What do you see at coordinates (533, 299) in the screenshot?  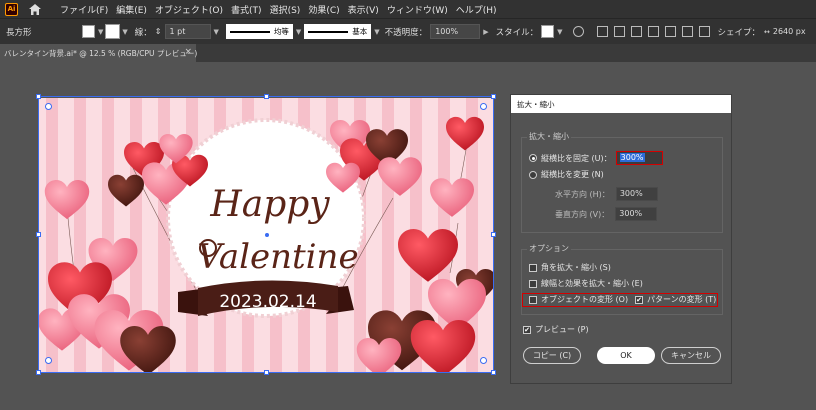 I see `transform-objects-checkbox` at bounding box center [533, 299].